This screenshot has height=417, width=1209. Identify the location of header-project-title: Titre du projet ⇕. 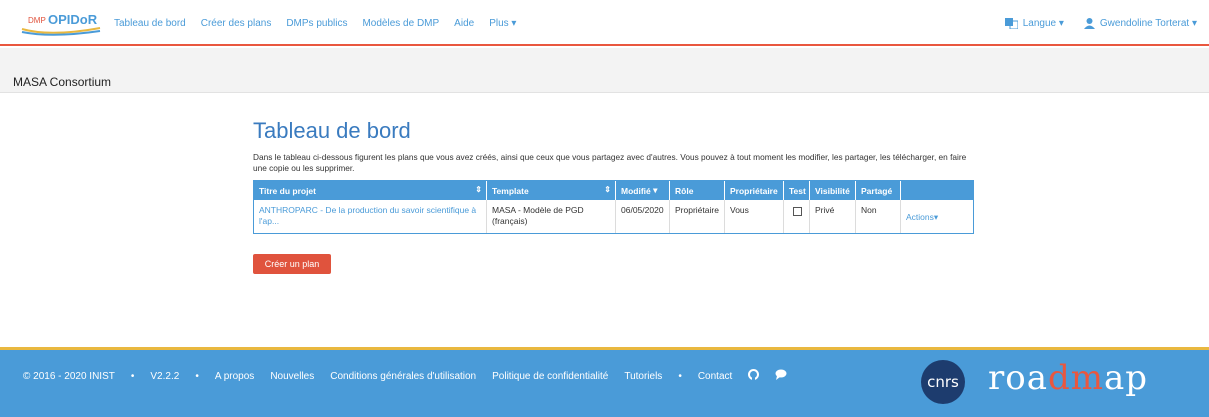
(370, 190).